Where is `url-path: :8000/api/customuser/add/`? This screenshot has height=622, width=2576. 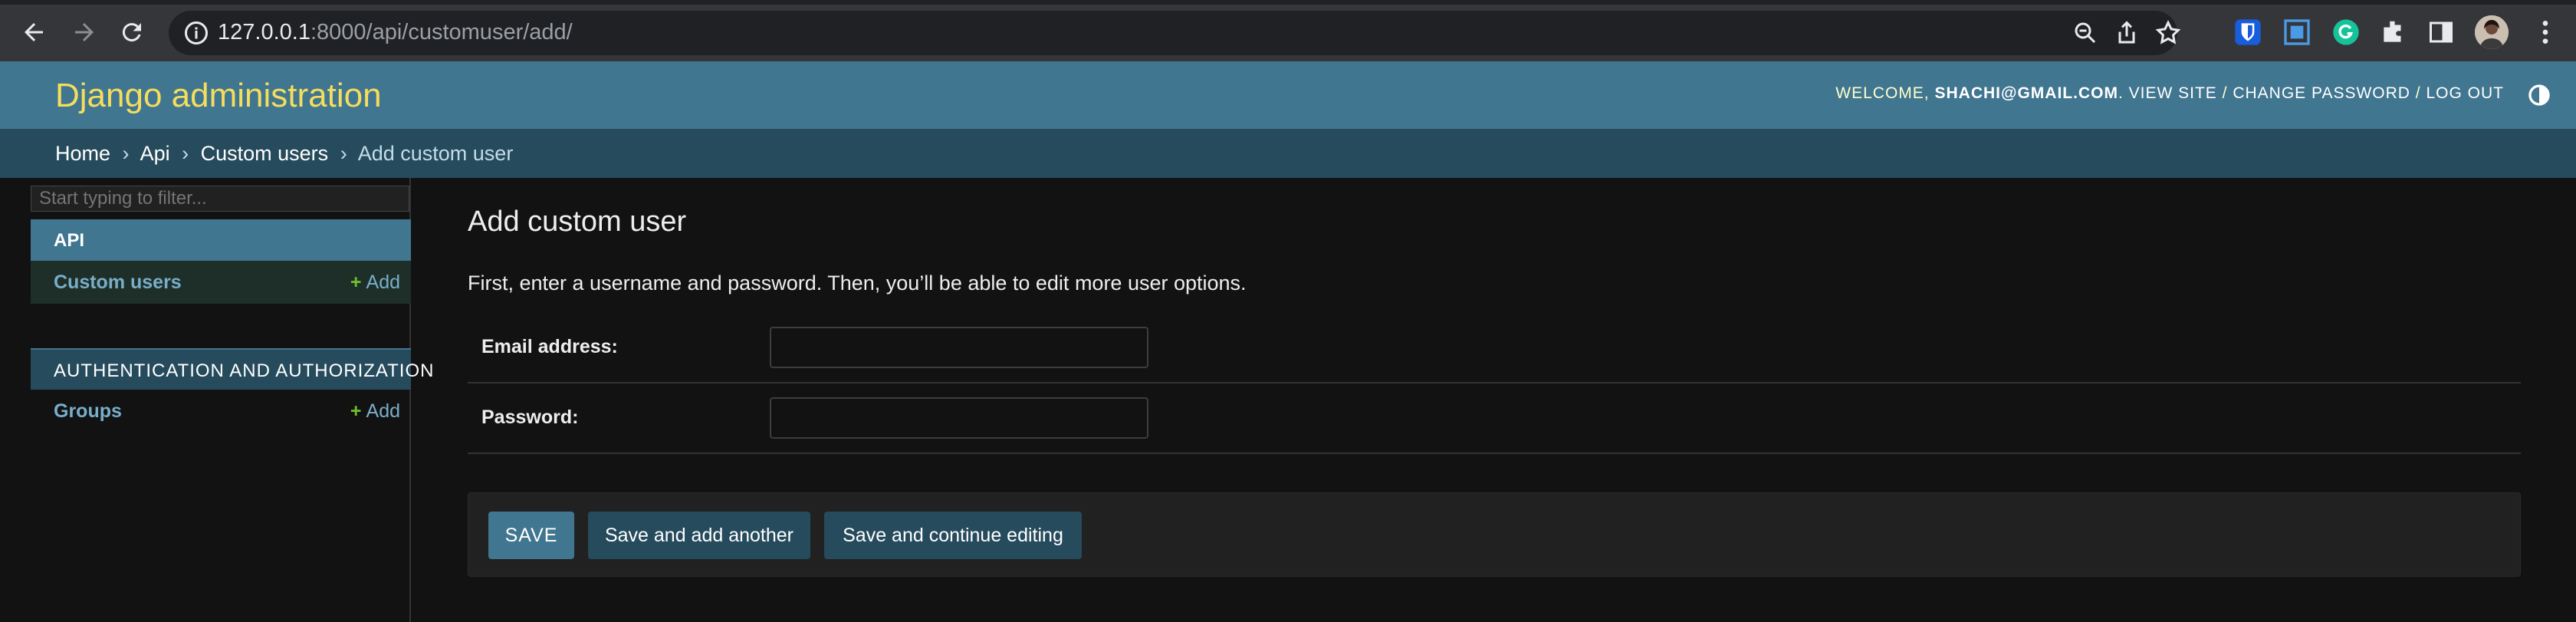 url-path: :8000/api/customuser/add/ is located at coordinates (442, 32).